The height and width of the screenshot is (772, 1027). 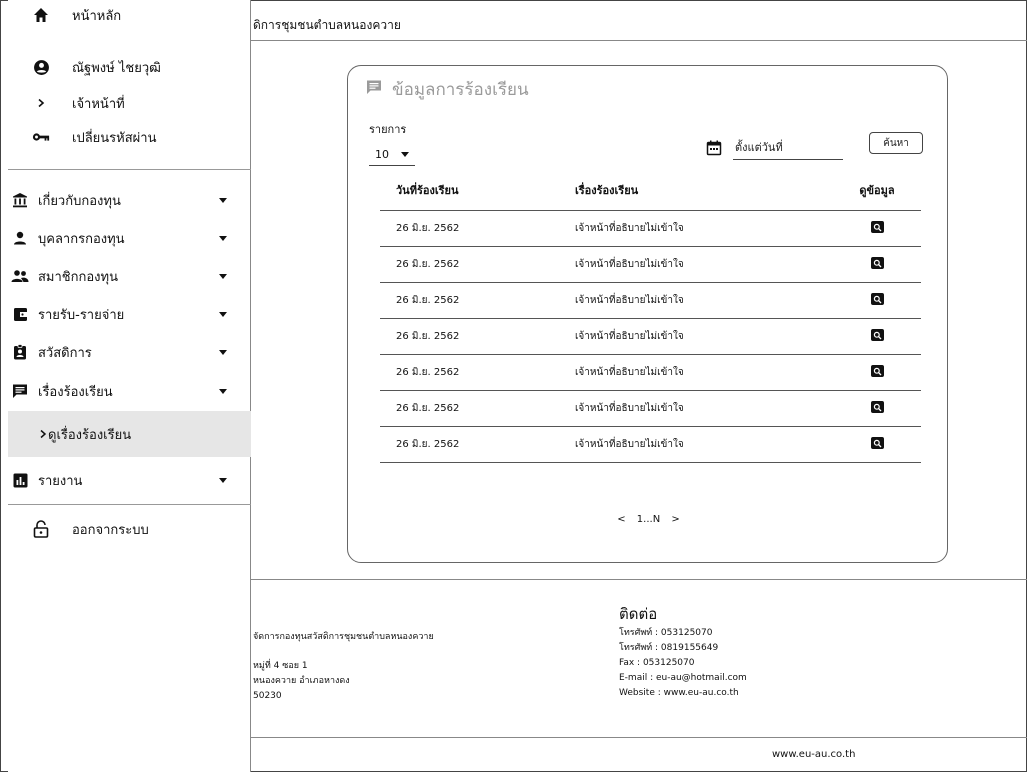 What do you see at coordinates (41, 15) in the screenshot?
I see `home-icon` at bounding box center [41, 15].